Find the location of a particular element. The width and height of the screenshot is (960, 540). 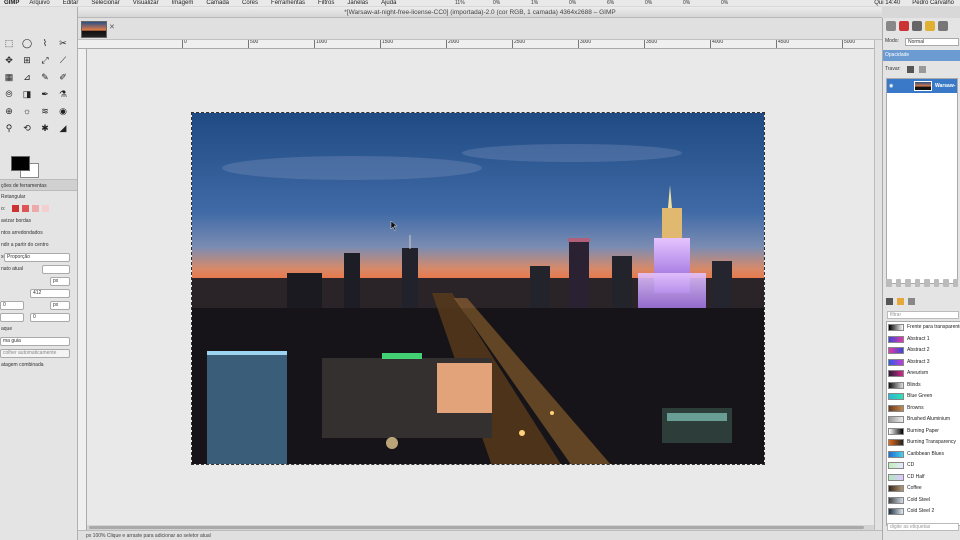

image-tab-thumbnail is located at coordinates (94, 29).